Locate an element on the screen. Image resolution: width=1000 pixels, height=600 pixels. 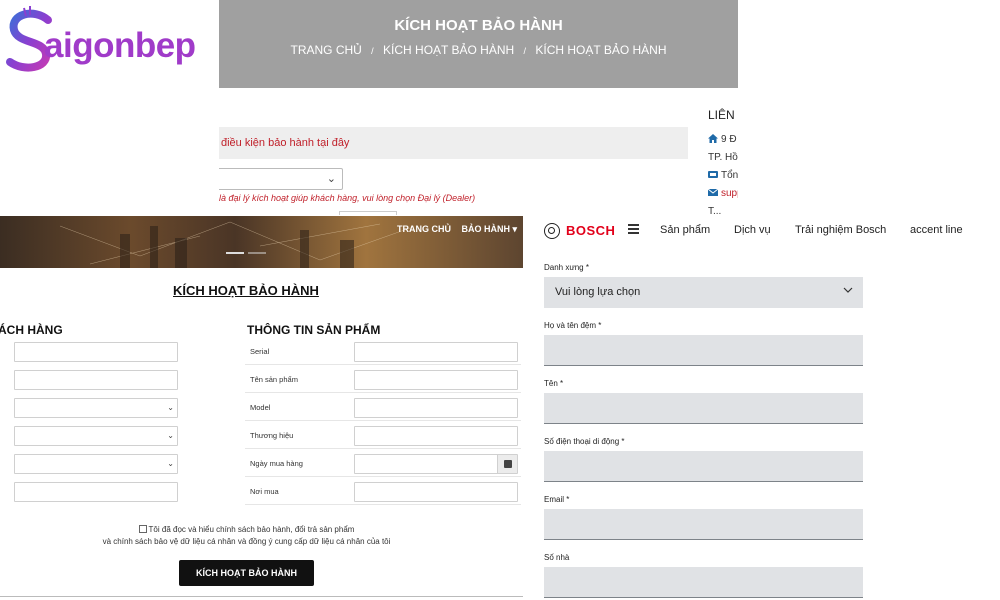
section-product-heading: THÔNG TIN SẢN PHẨM is located at coordinates (314, 330).